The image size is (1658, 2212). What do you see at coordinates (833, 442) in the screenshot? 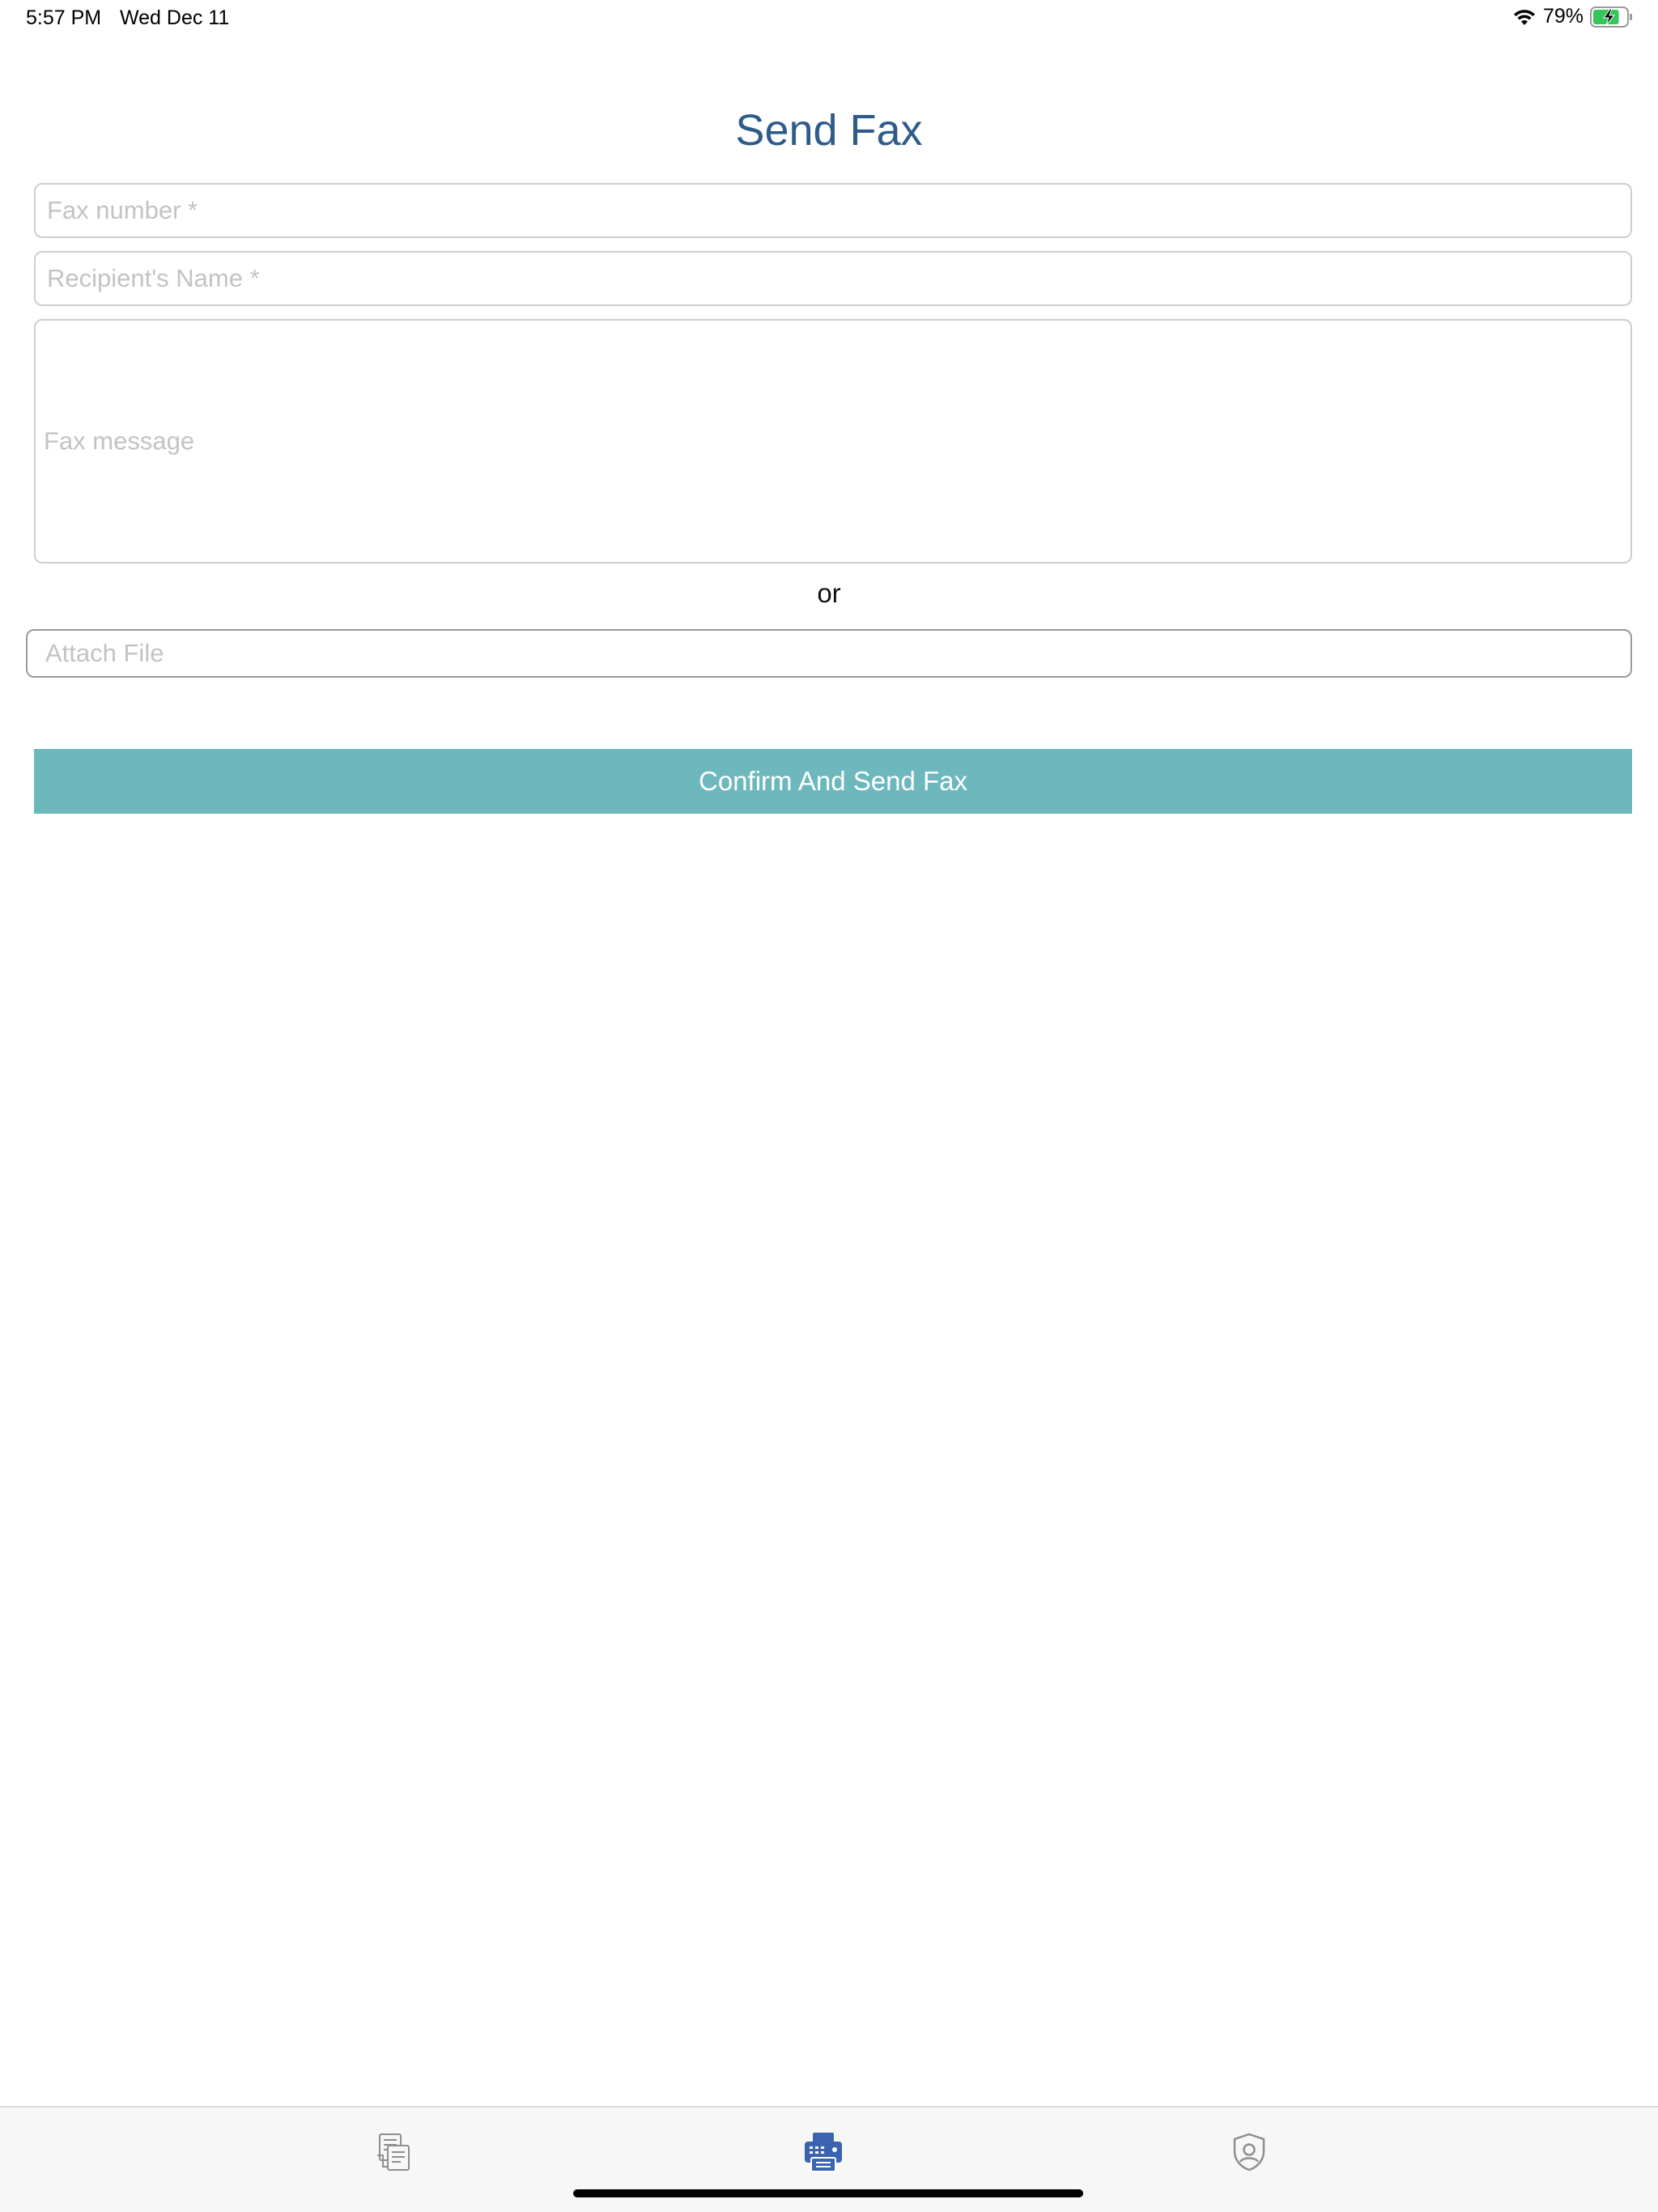
I see `fax-message-textarea: Fax message` at bounding box center [833, 442].